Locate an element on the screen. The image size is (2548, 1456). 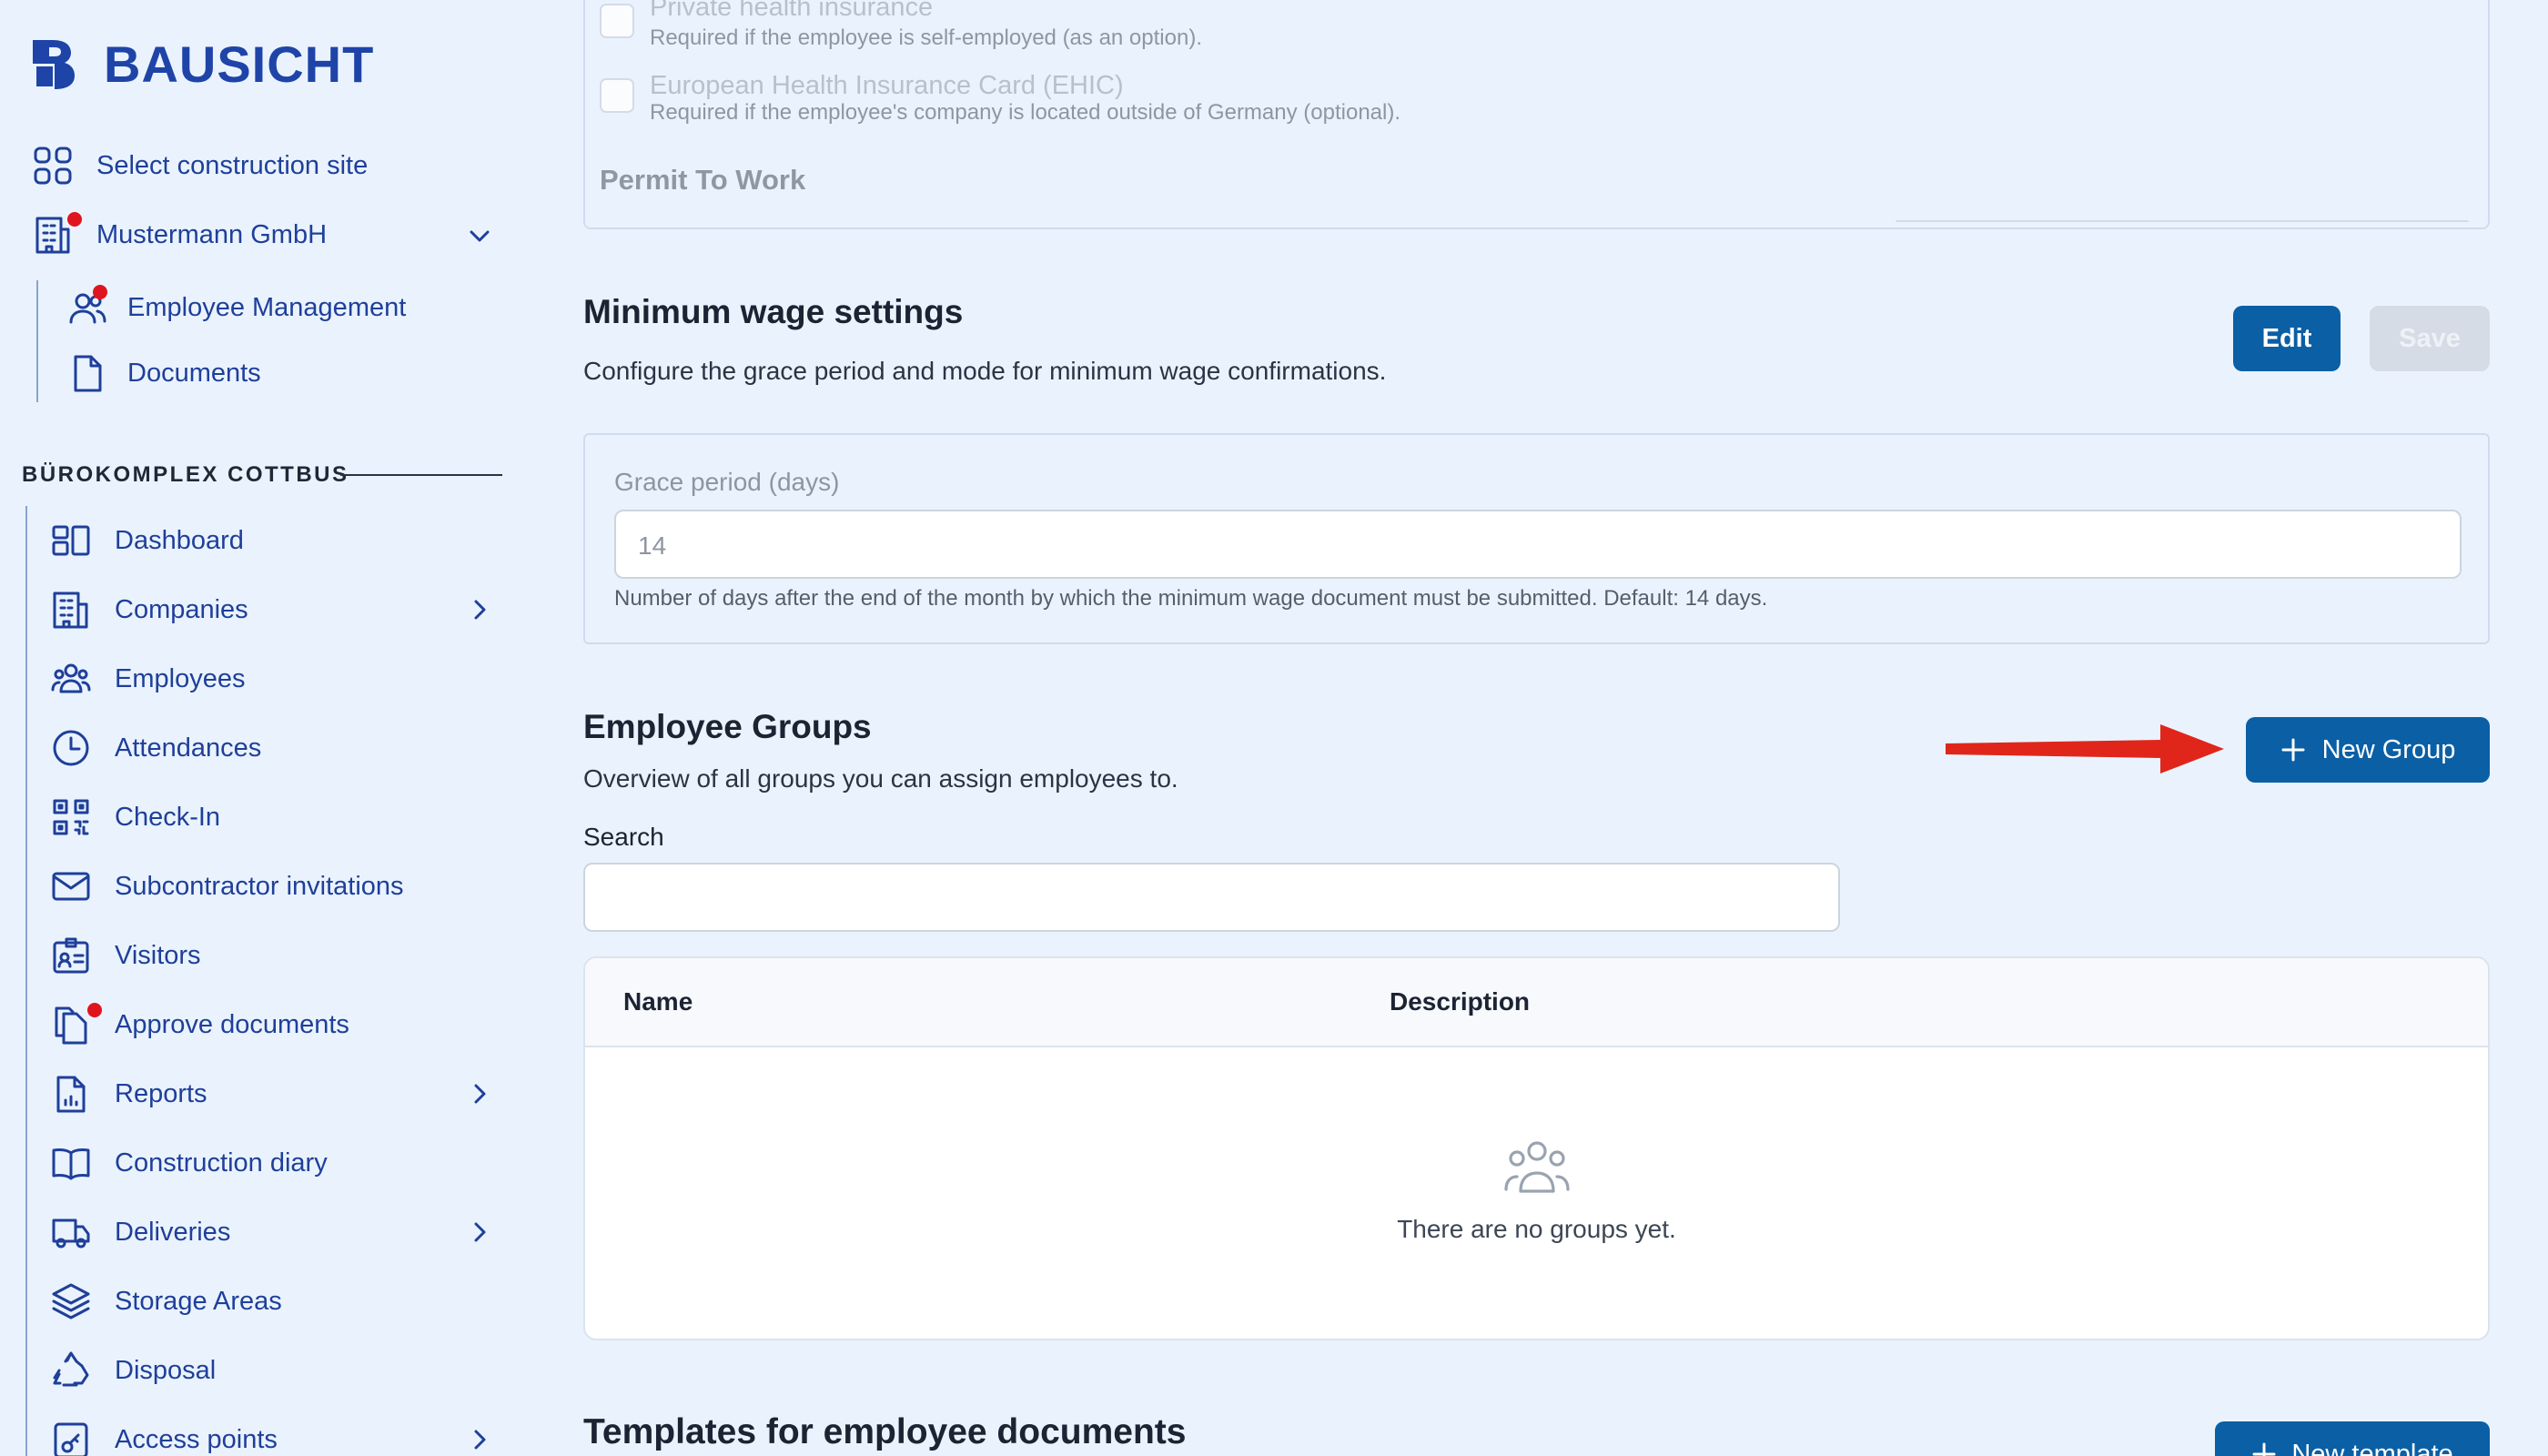
sidebar-item-label: Reports is located at coordinates (161, 1093).